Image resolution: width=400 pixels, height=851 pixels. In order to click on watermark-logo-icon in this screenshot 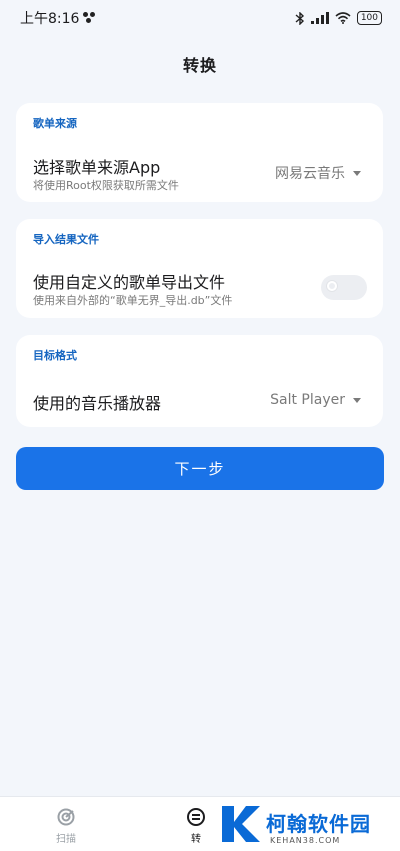, I will do `click(241, 824)`.